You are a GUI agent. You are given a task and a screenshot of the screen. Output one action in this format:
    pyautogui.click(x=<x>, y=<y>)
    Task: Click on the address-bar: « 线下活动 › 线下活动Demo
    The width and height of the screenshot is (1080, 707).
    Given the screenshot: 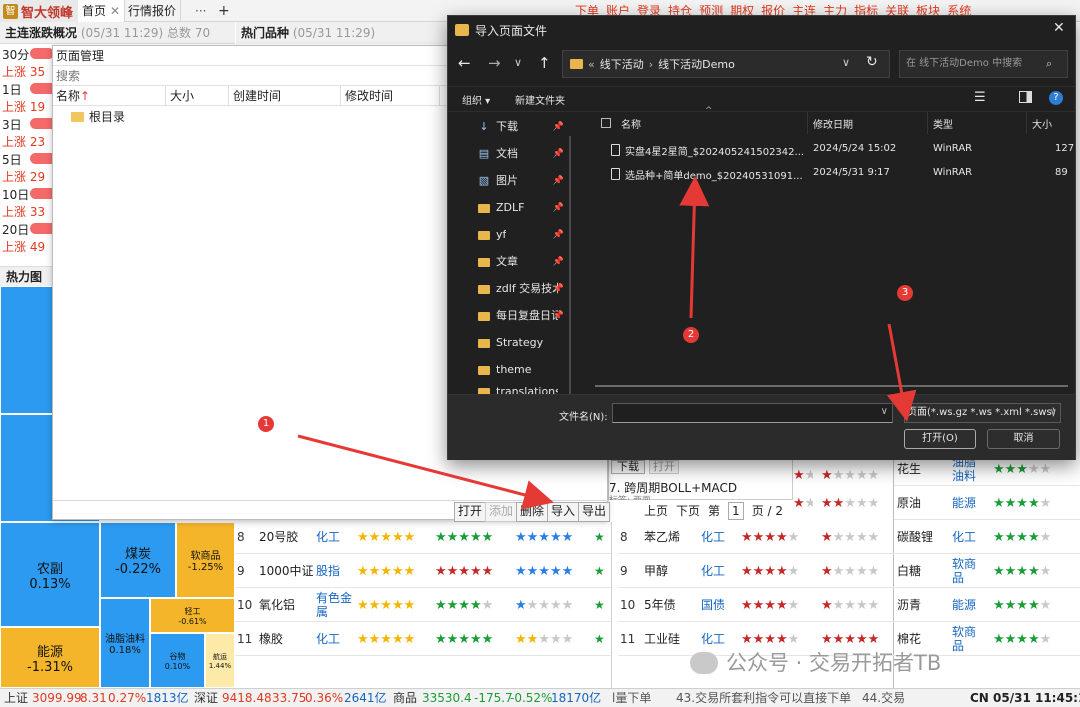 What is the action you would take?
    pyautogui.click(x=726, y=64)
    